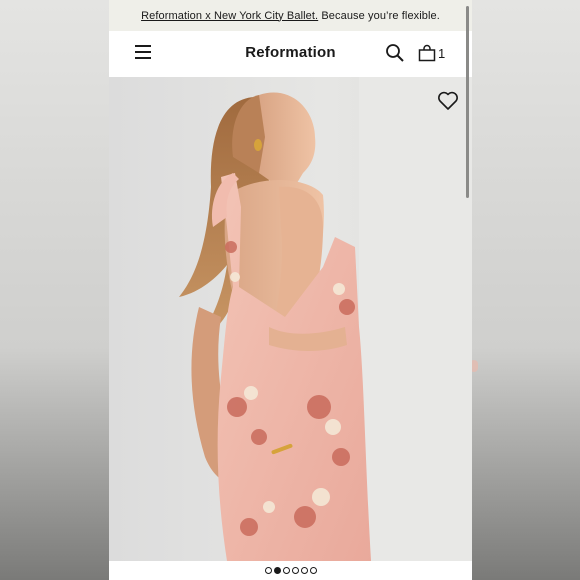 Image resolution: width=580 pixels, height=580 pixels. Describe the element at coordinates (448, 101) in the screenshot. I see `heart-icon` at that location.